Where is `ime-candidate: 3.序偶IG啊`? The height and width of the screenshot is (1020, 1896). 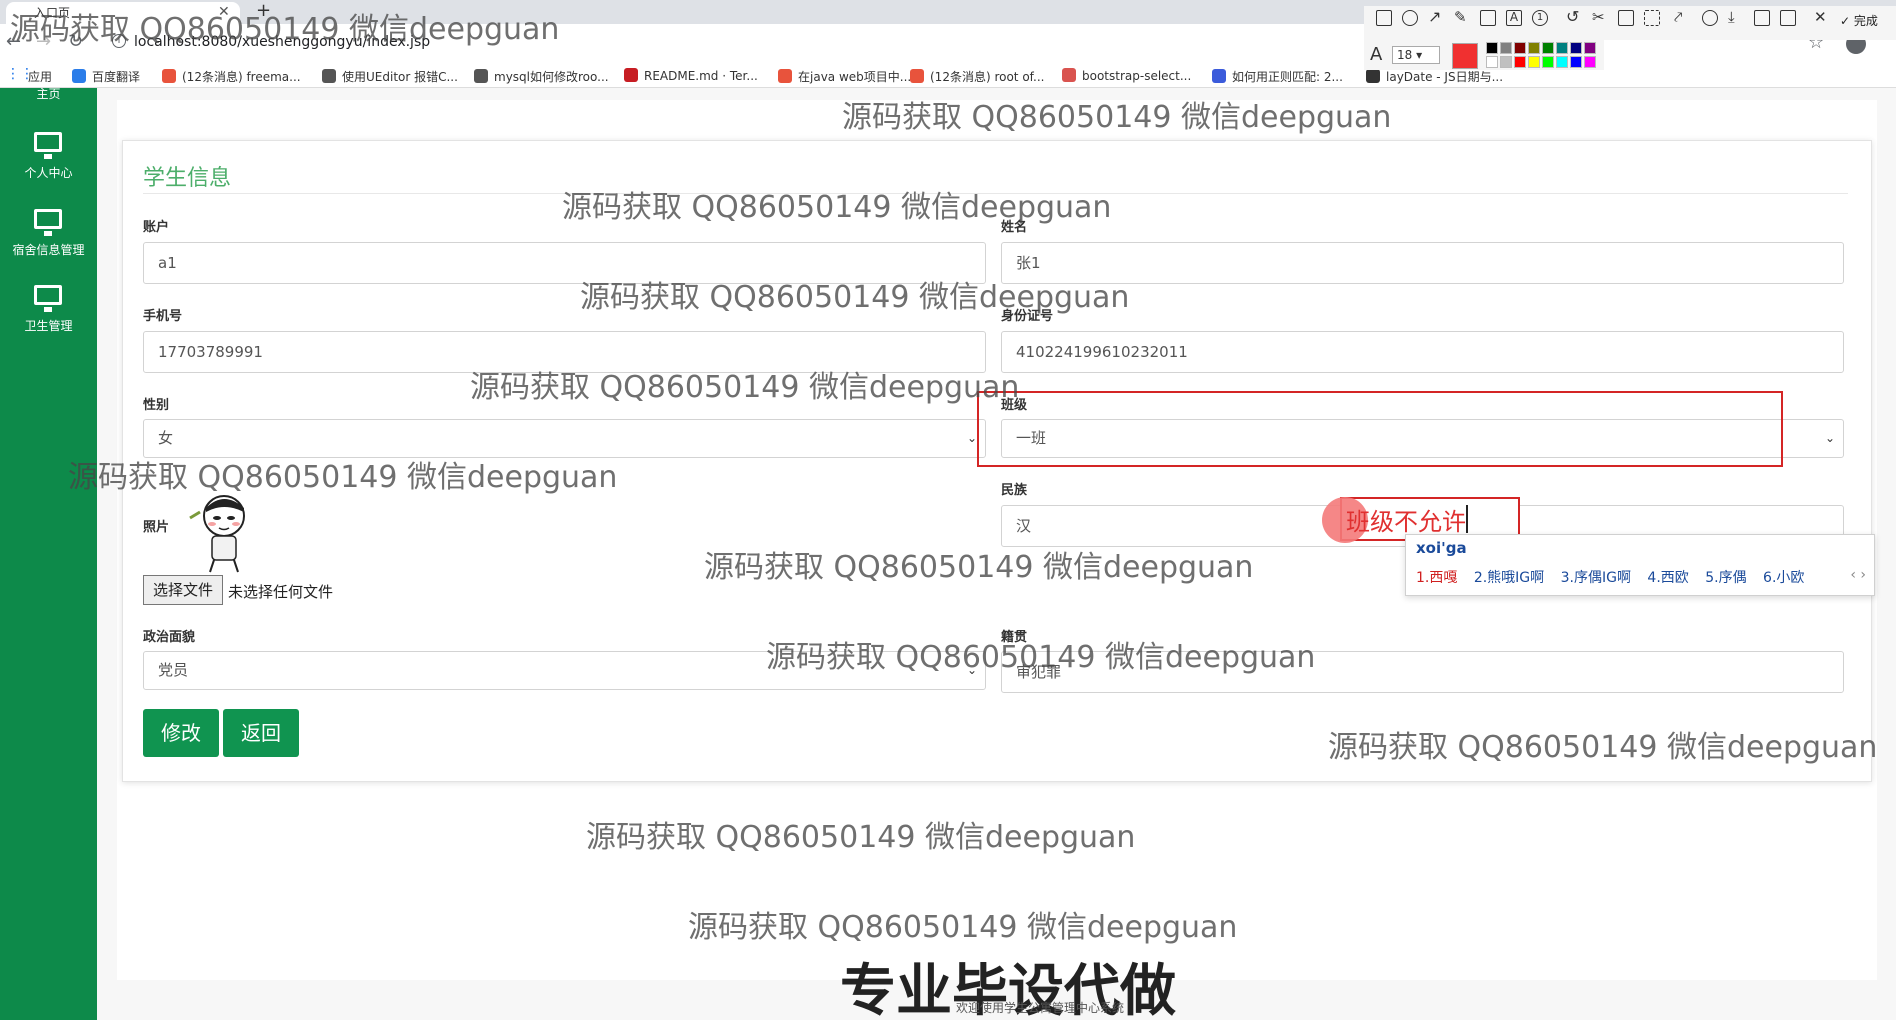 ime-candidate: 3.序偶IG啊 is located at coordinates (1596, 578).